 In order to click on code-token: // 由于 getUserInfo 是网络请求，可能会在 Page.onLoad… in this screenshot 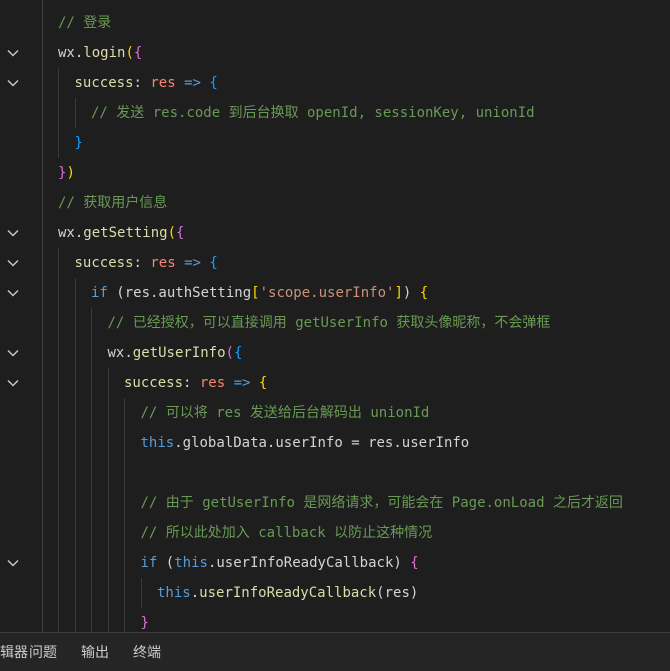, I will do `click(381, 503)`.